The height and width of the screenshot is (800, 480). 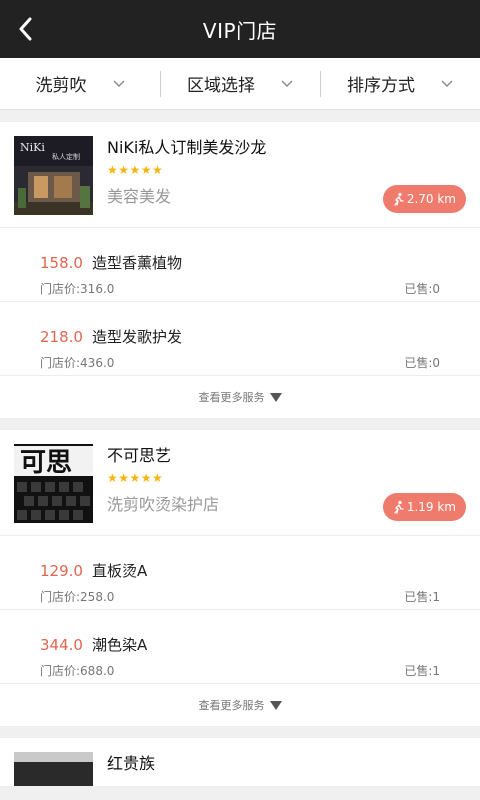 What do you see at coordinates (187, 147) in the screenshot?
I see `shop-name: NiKi私人订制美发沙龙` at bounding box center [187, 147].